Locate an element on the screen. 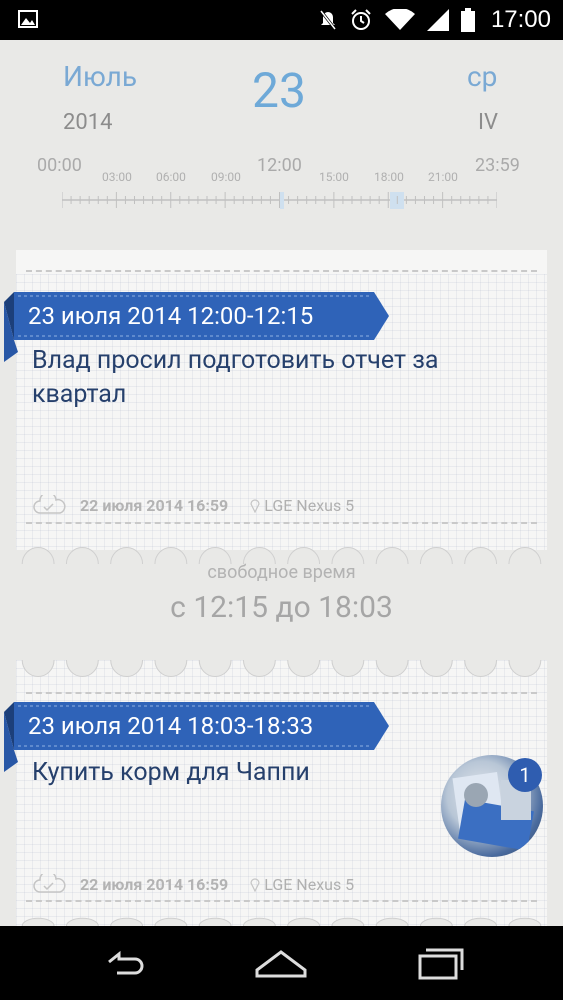 This screenshot has width=563, height=1000. timeline-start-label: 00:00 is located at coordinates (59, 165).